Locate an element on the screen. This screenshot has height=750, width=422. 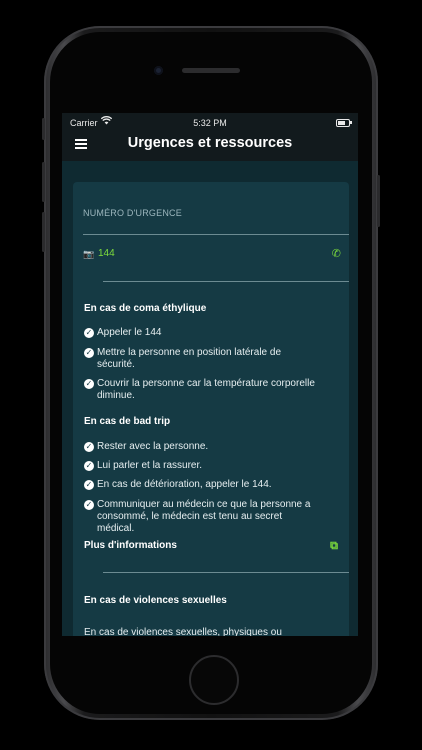
navigation-bar: Urgences et ressources is located at coordinates (210, 145).